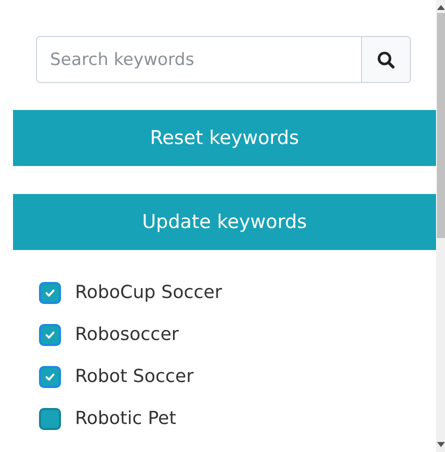 This screenshot has width=445, height=452. Describe the element at coordinates (148, 292) in the screenshot. I see `keyword-label: RoboCup Soccer` at that location.